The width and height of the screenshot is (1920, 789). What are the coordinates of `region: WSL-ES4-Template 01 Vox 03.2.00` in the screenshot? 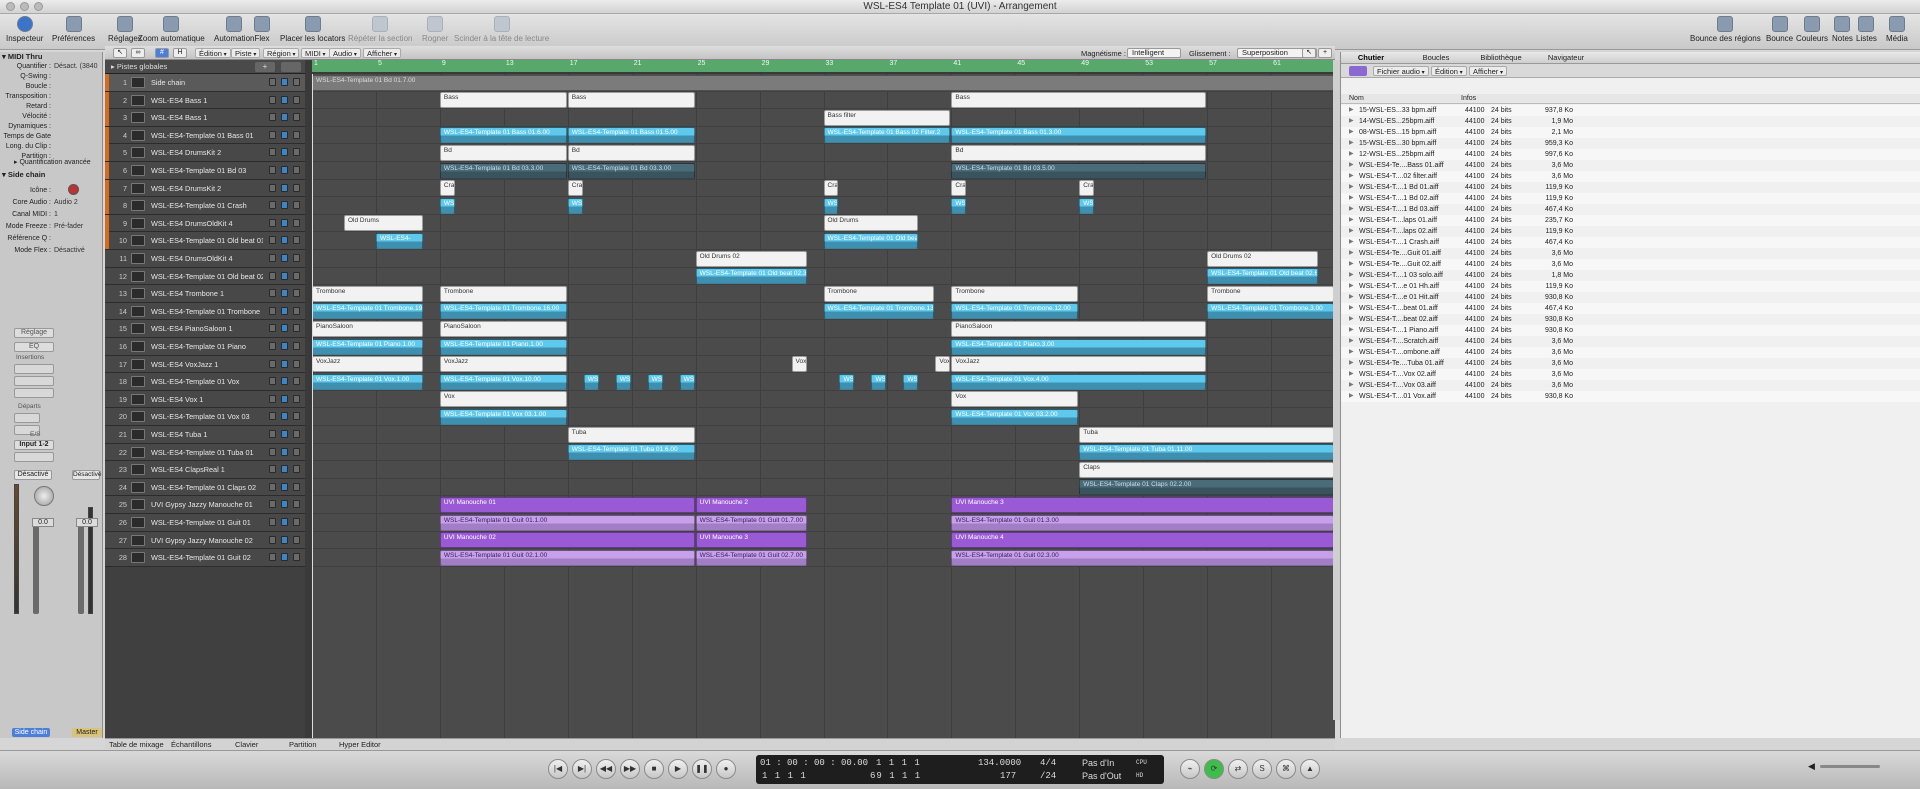 It's located at (1015, 416).